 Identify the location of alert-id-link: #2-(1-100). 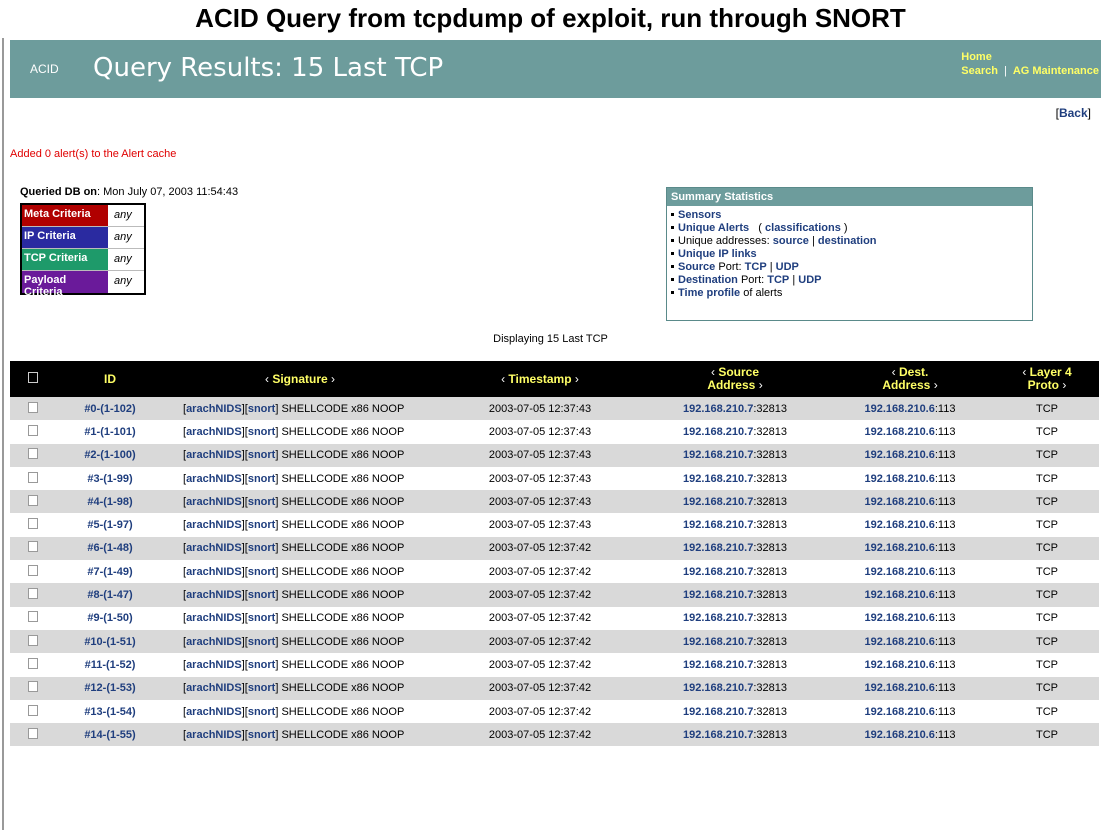
(109, 455).